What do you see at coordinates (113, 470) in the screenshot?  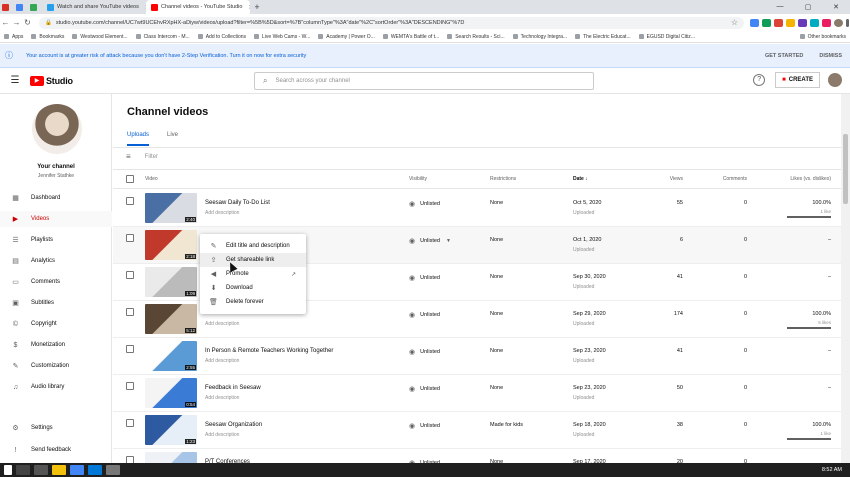 I see `taskbar-app-icon` at bounding box center [113, 470].